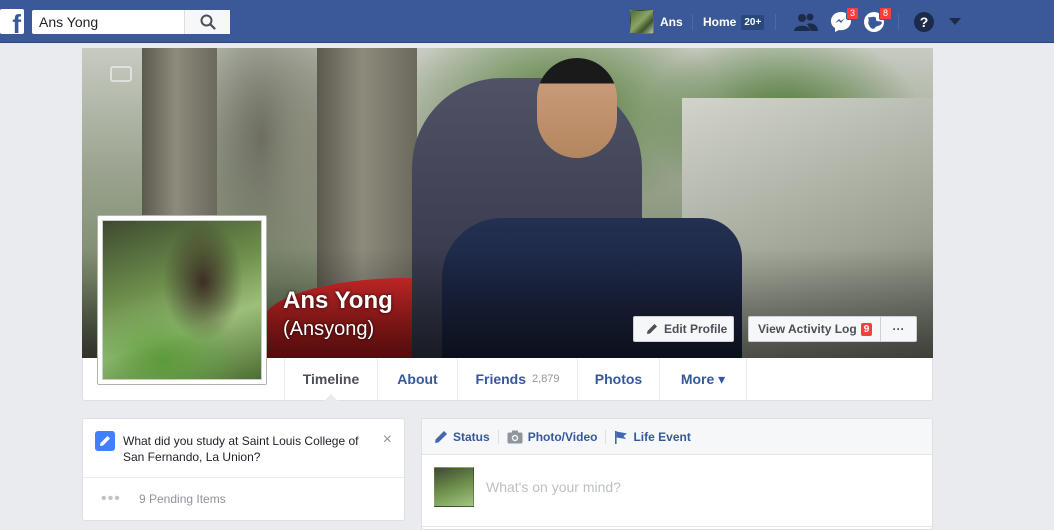 This screenshot has height=530, width=1054. What do you see at coordinates (107, 22) in the screenshot?
I see `search-input` at bounding box center [107, 22].